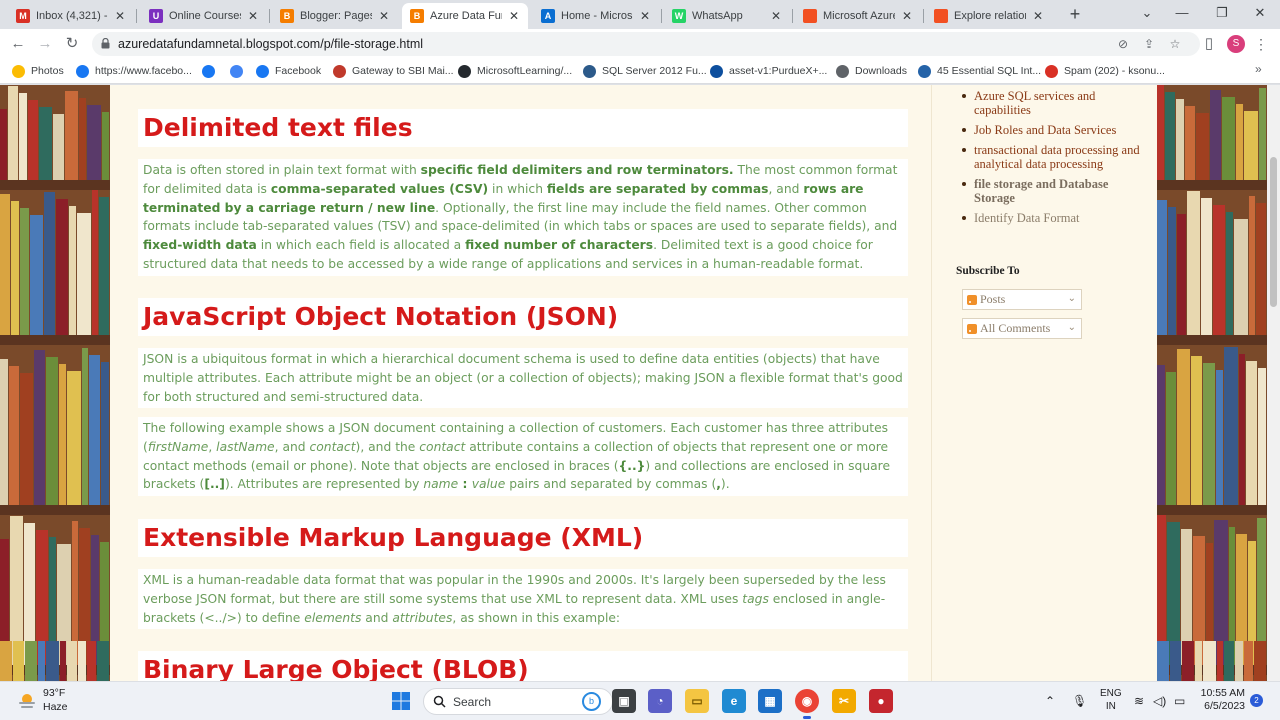 The width and height of the screenshot is (1280, 720). Describe the element at coordinates (881, 701) in the screenshot. I see `recorder-icon: ●` at that location.